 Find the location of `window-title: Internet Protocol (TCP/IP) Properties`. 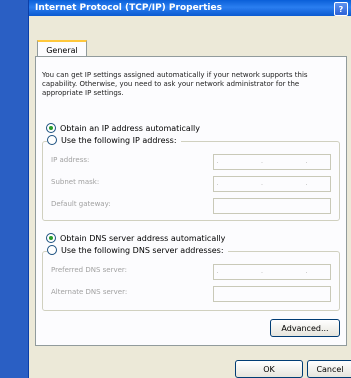

window-title: Internet Protocol (TCP/IP) Properties is located at coordinates (128, 8).